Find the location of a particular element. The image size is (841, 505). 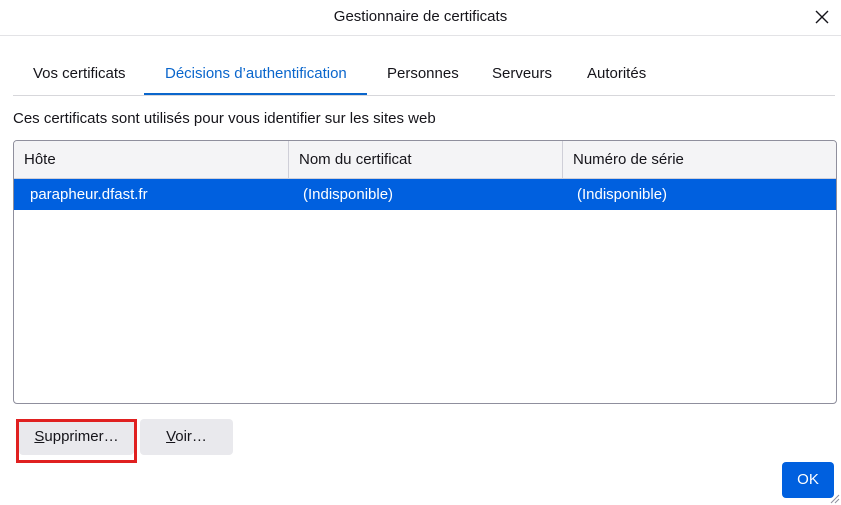

resize-grip-icon is located at coordinates (834, 498).